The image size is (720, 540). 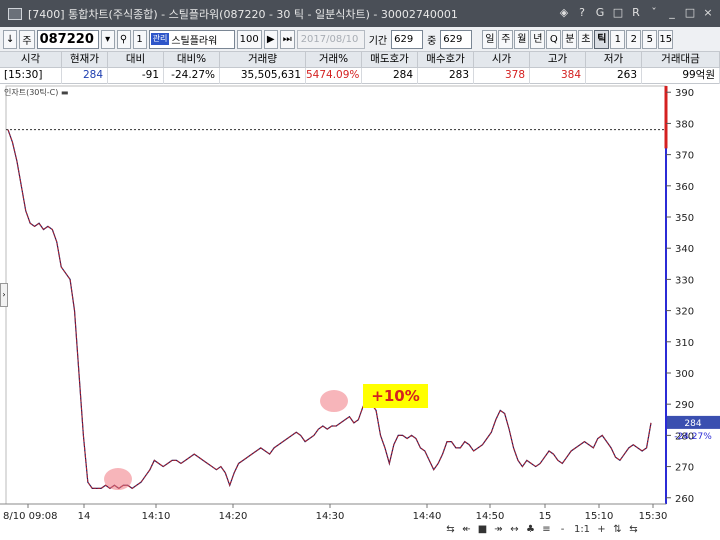 What do you see at coordinates (263, 76) in the screenshot?
I see `quote-value-cell: 35,505,631` at bounding box center [263, 76].